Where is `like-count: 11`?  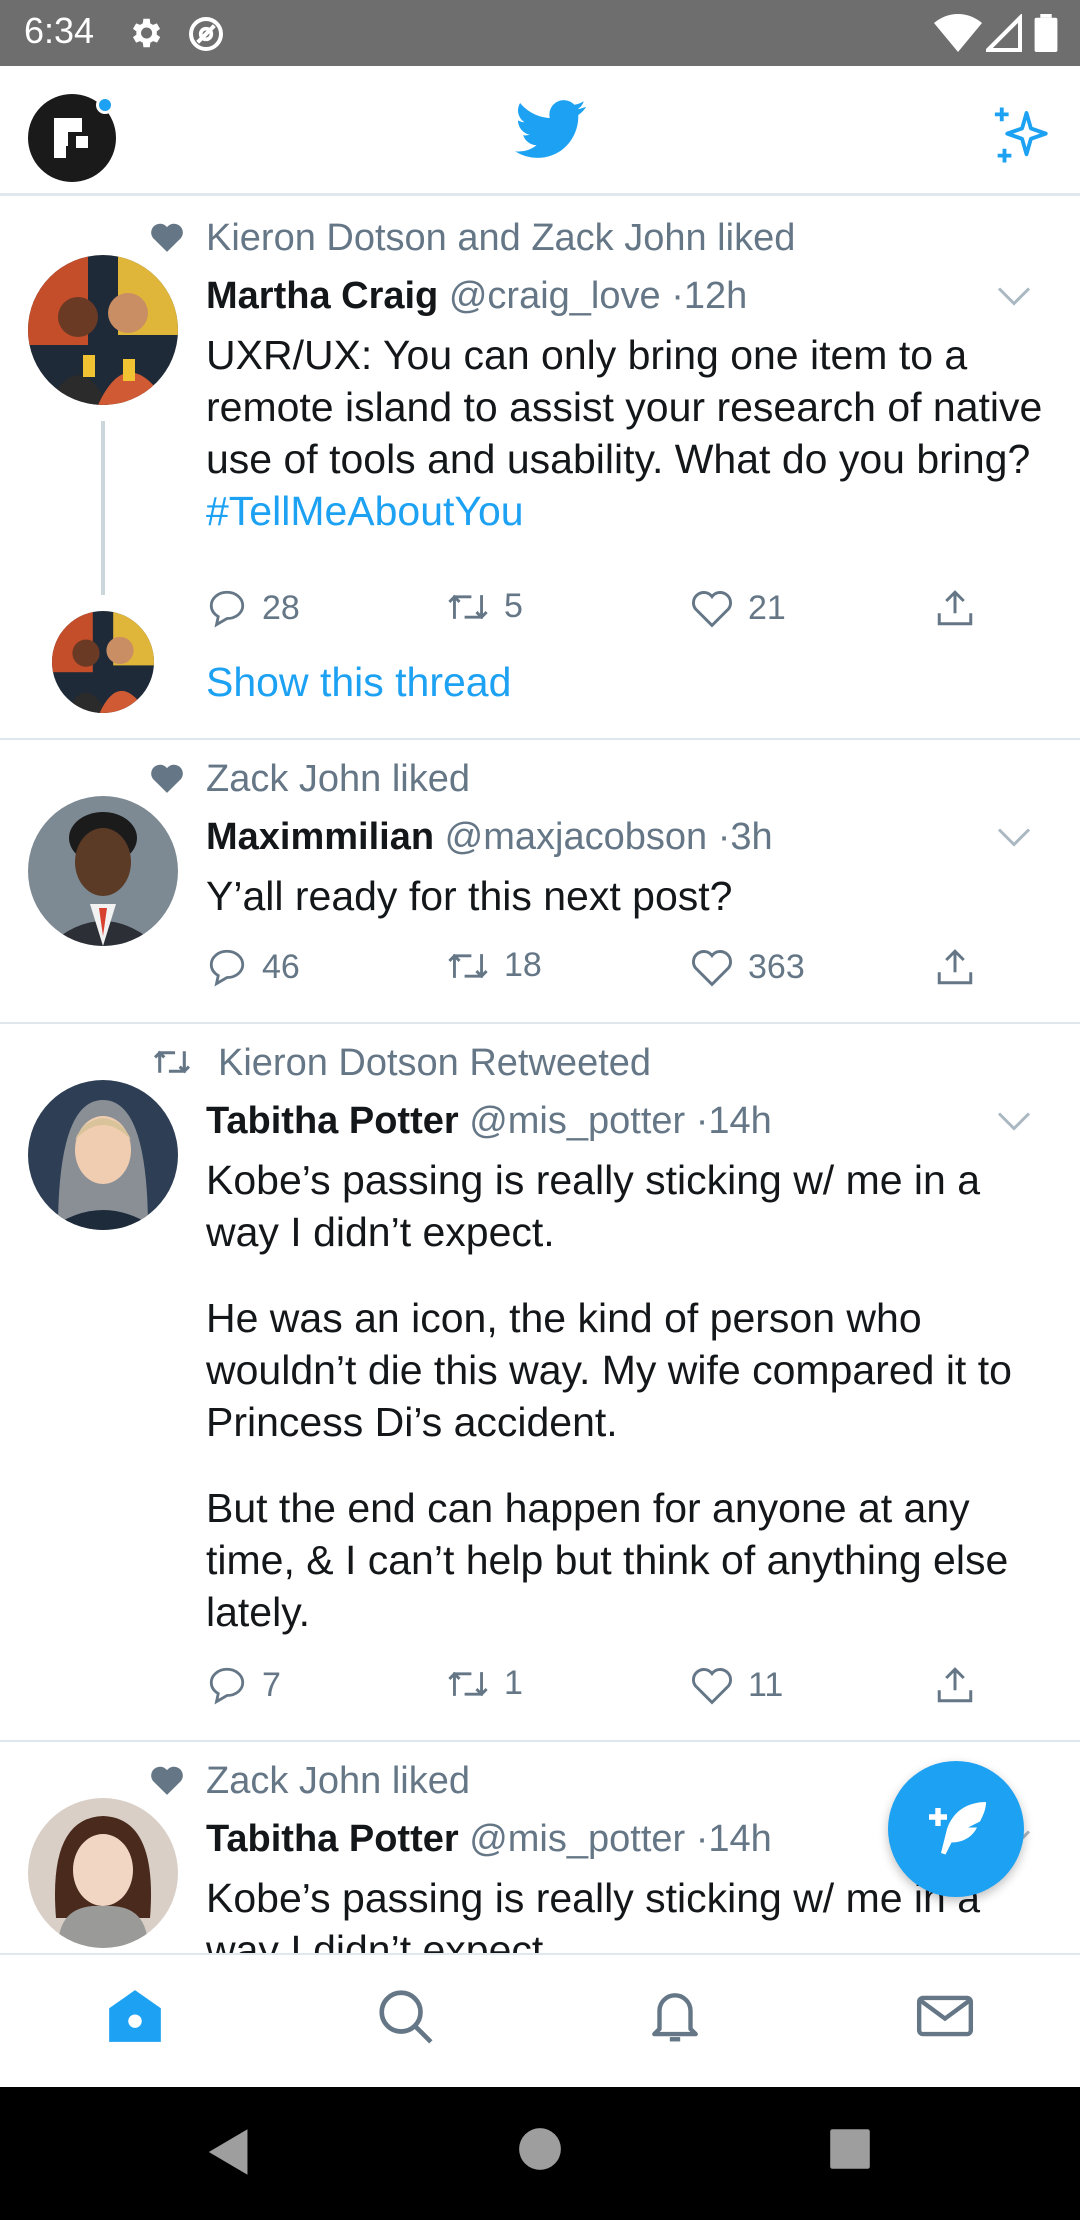
like-count: 11 is located at coordinates (766, 1684).